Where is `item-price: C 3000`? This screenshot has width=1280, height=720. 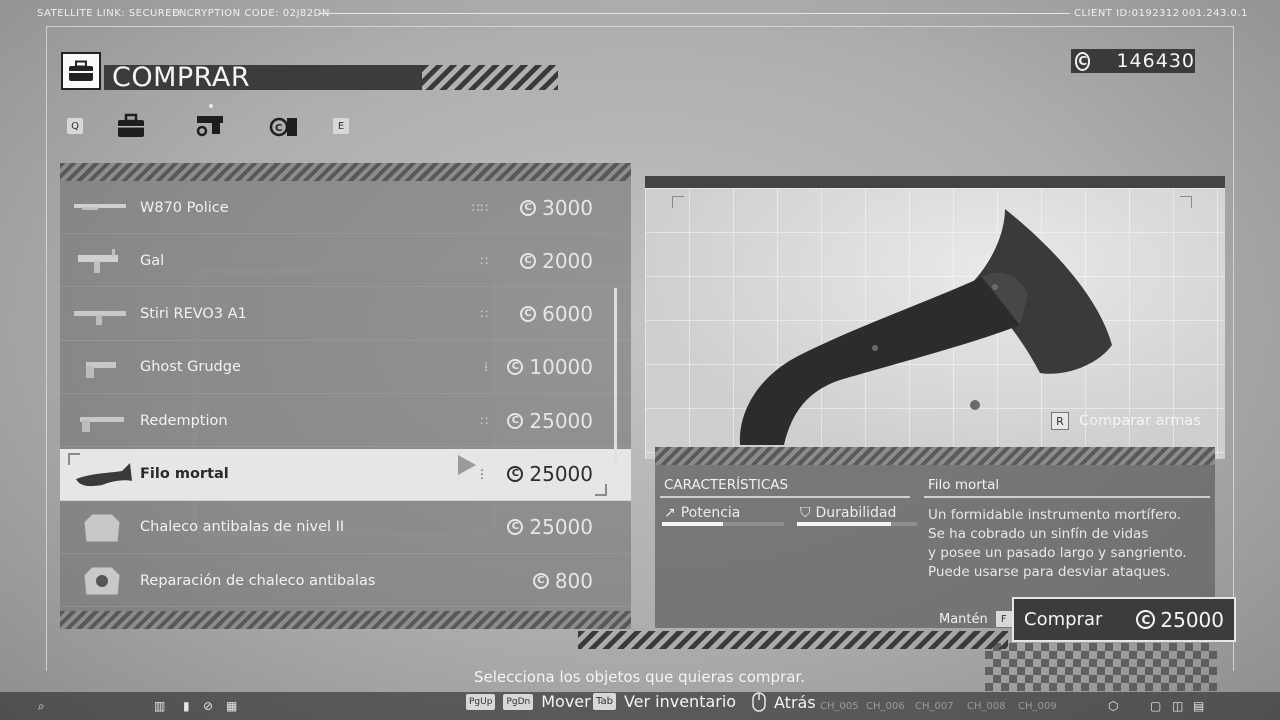 item-price: C 3000 is located at coordinates (556, 208).